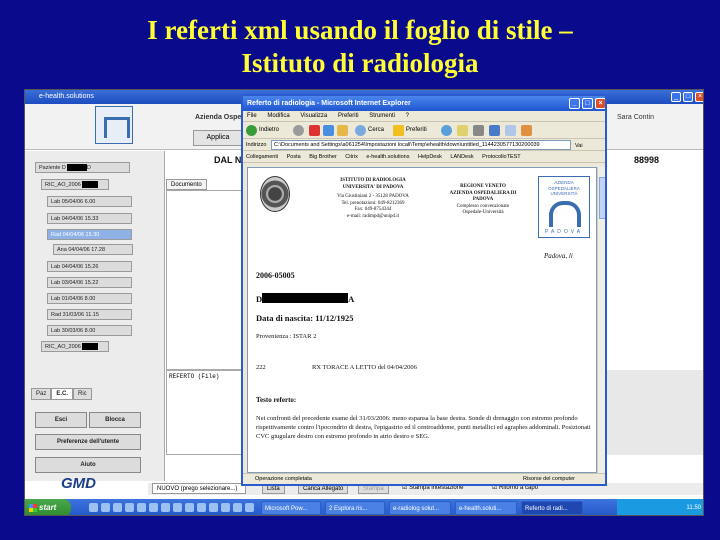 This screenshot has height=540, width=720. I want to click on menu-file: File, so click(252, 116).